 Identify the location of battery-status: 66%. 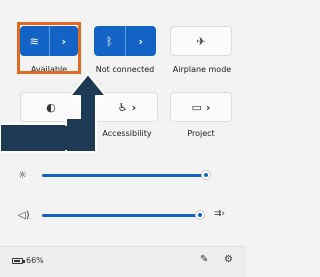
(28, 260).